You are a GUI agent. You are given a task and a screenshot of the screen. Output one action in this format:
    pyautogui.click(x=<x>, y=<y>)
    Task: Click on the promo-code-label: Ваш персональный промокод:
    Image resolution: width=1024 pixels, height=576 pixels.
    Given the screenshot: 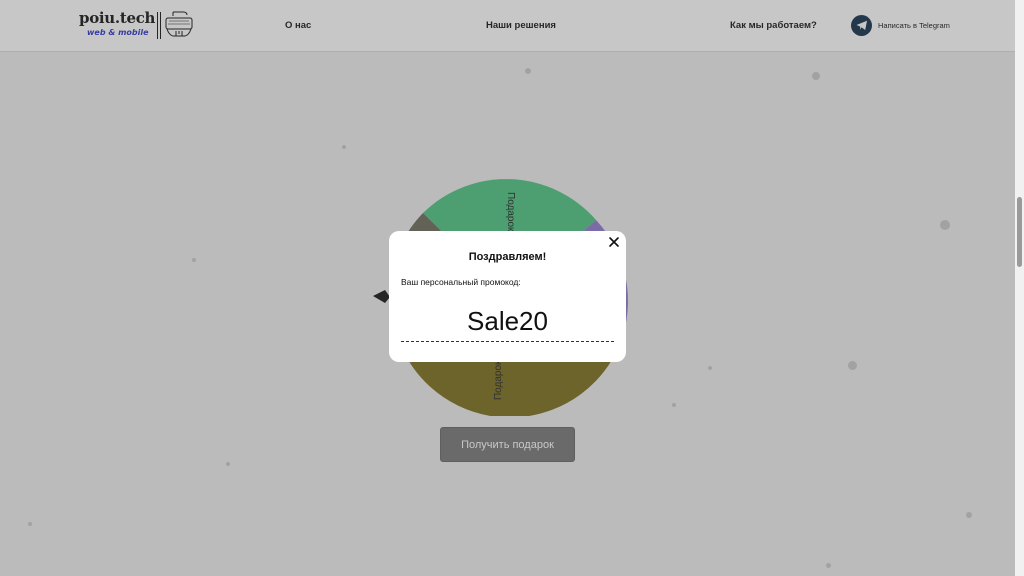 What is the action you would take?
    pyautogui.click(x=461, y=282)
    